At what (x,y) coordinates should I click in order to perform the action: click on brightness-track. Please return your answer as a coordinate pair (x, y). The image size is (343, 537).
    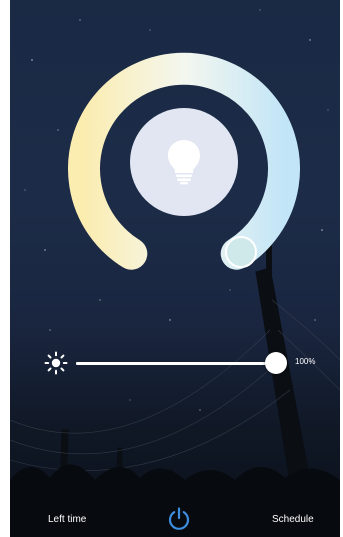
    Looking at the image, I should click on (176, 363).